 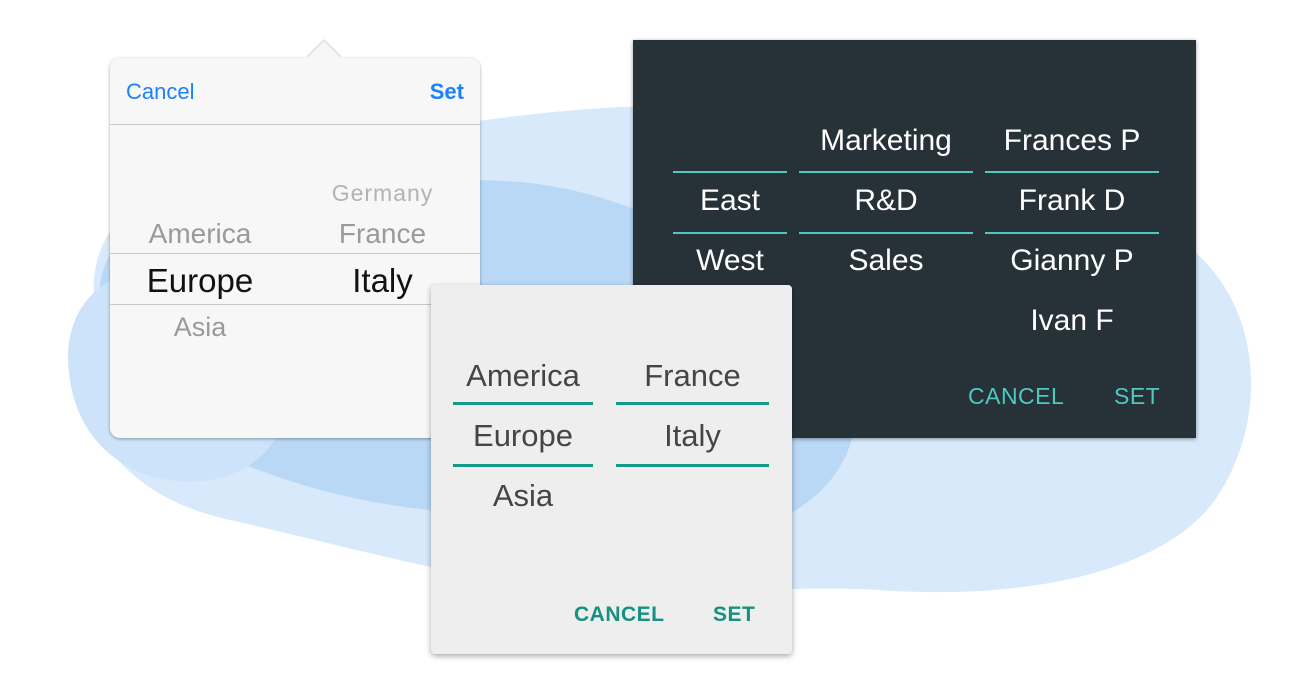 What do you see at coordinates (886, 201) in the screenshot?
I see `dark-department-selected: R&D` at bounding box center [886, 201].